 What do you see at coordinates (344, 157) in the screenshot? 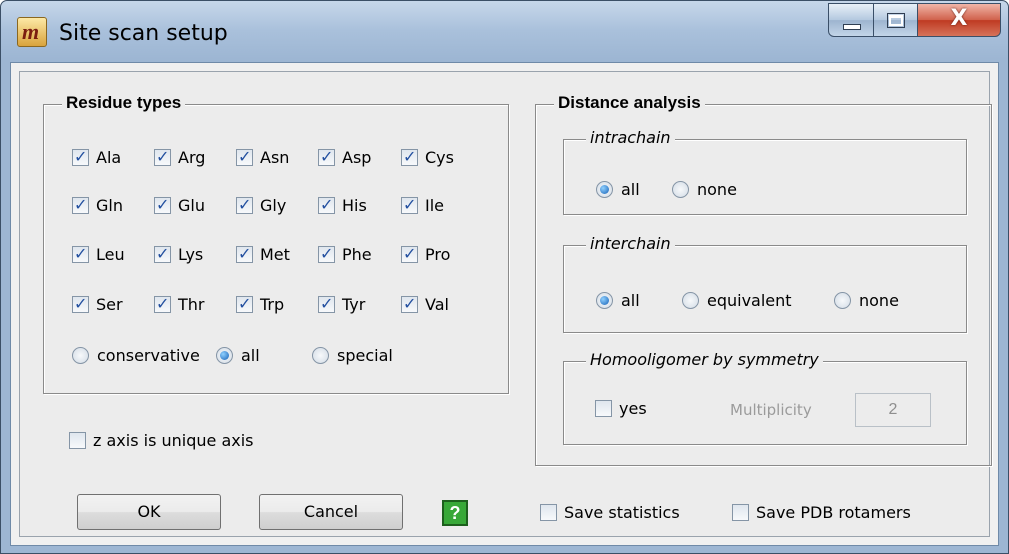
I see `residue-asp-checkbox: Asp` at bounding box center [344, 157].